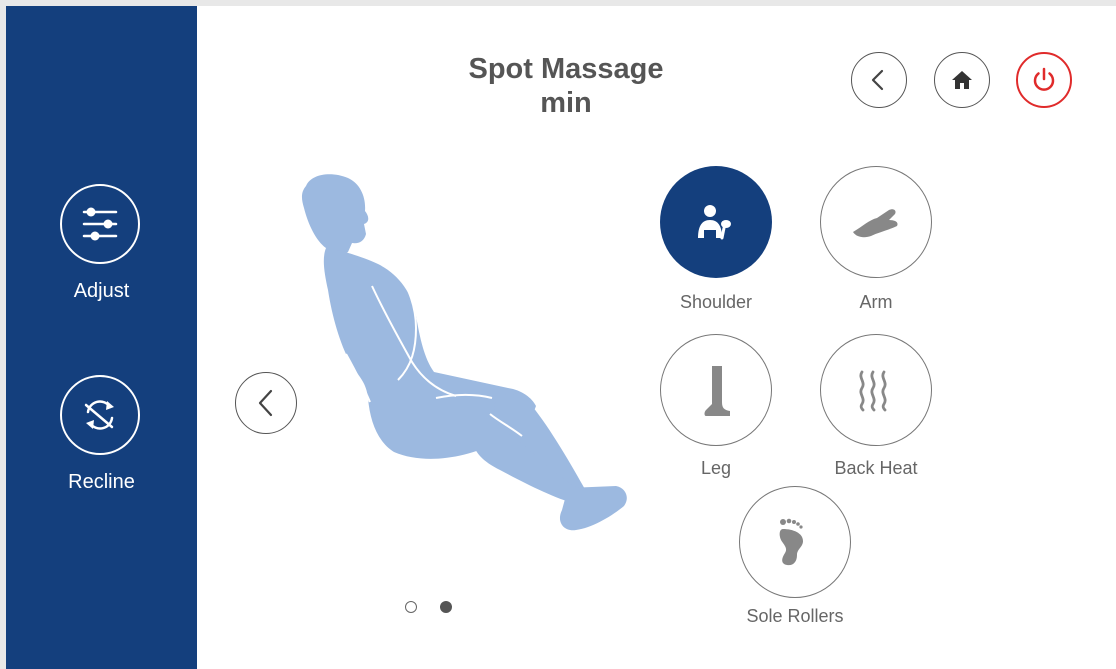  I want to click on home-icon, so click(962, 80).